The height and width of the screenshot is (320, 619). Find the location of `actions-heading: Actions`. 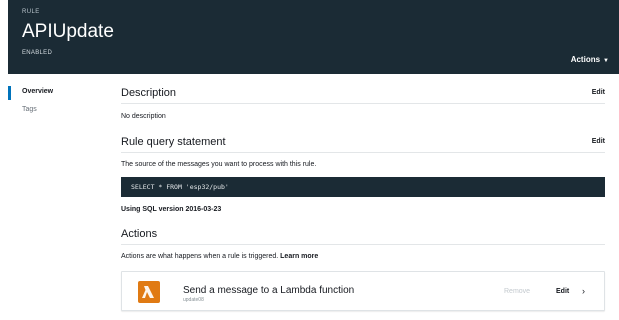

actions-heading: Actions is located at coordinates (139, 234).